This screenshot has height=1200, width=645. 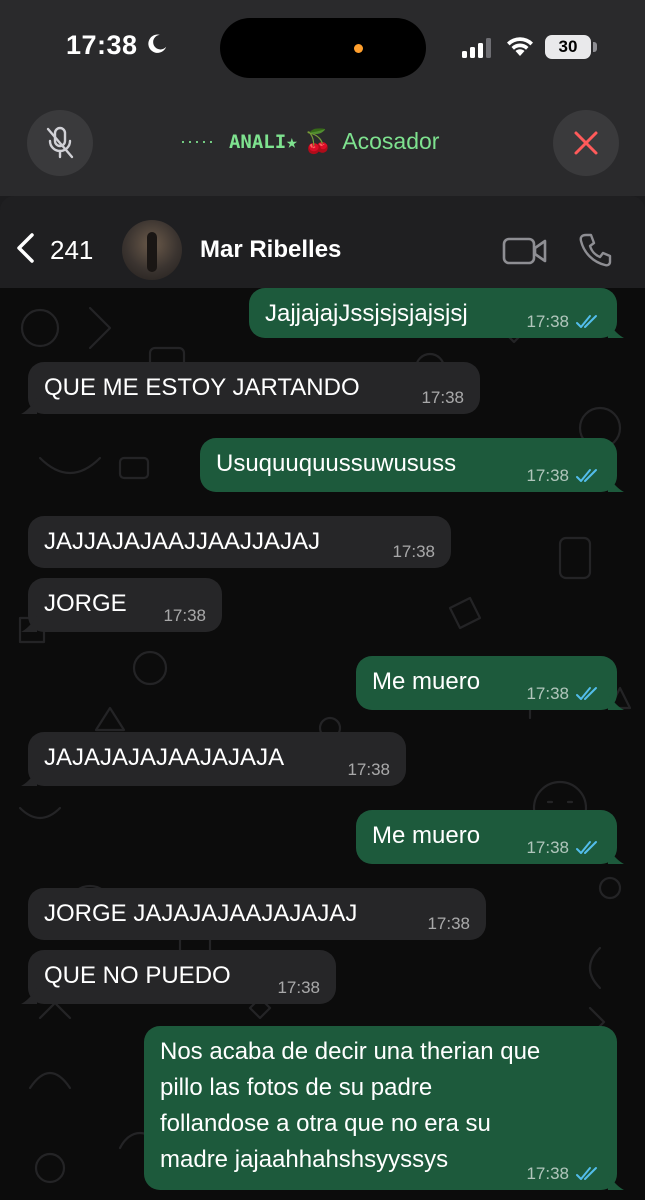 I want to click on chevron-left-icon, so click(x=25, y=248).